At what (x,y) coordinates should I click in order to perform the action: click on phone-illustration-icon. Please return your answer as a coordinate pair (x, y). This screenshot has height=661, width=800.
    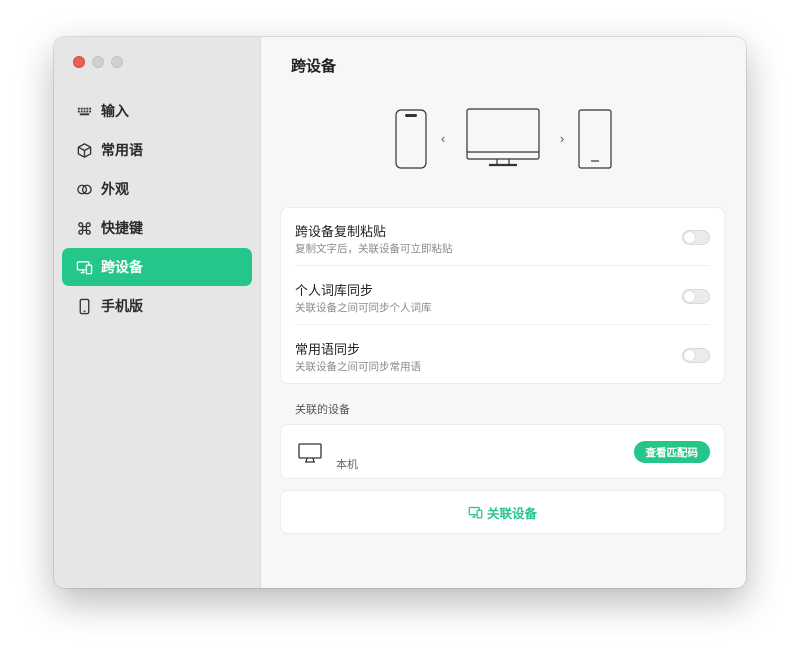
    Looking at the image, I should click on (411, 139).